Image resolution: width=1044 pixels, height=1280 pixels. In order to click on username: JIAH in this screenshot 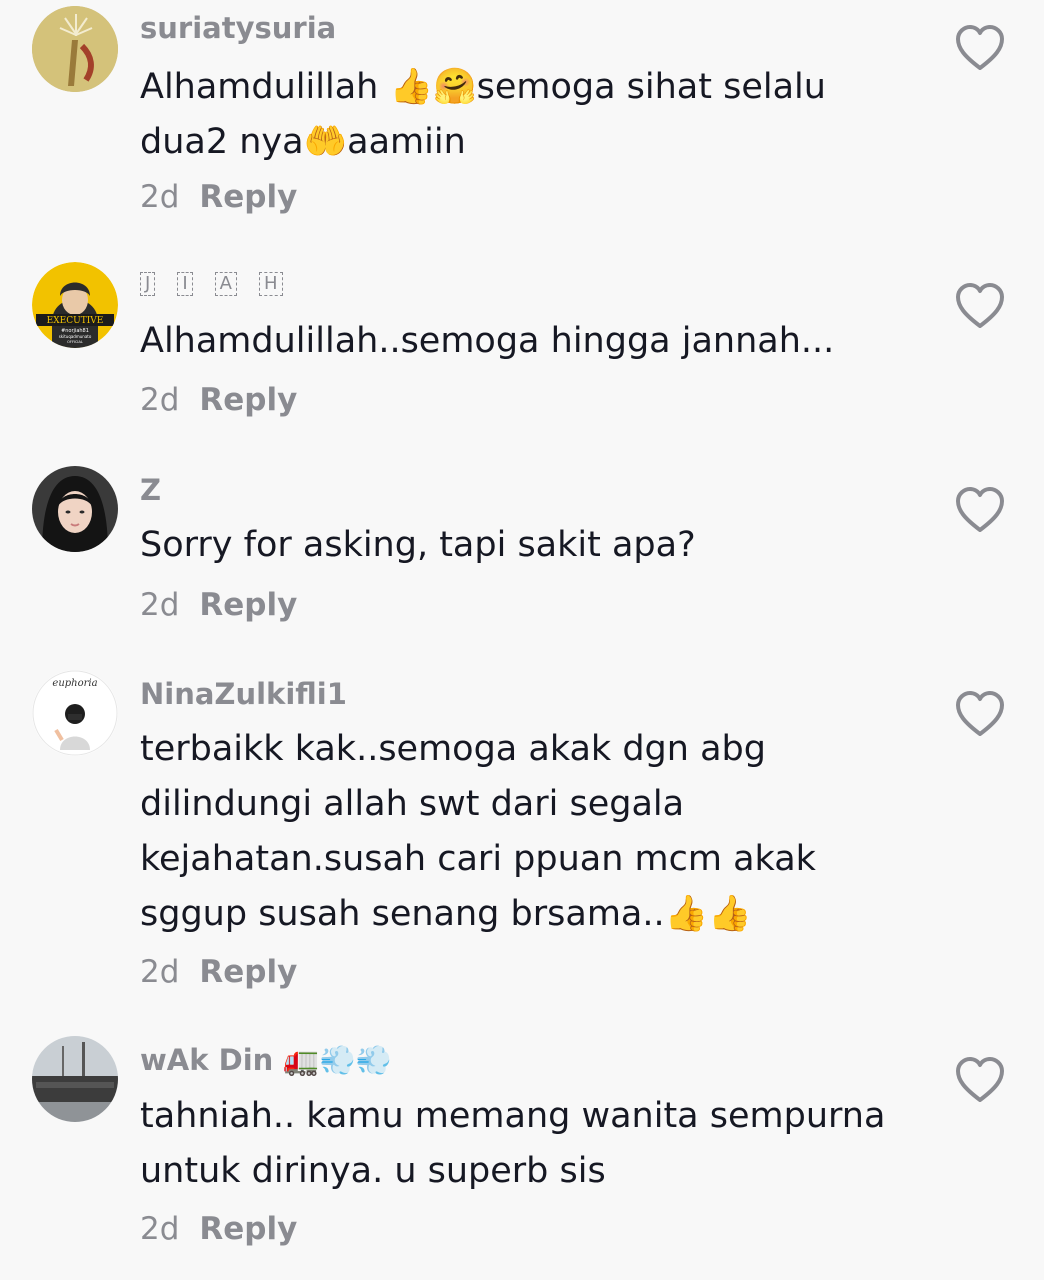, I will do `click(222, 282)`.